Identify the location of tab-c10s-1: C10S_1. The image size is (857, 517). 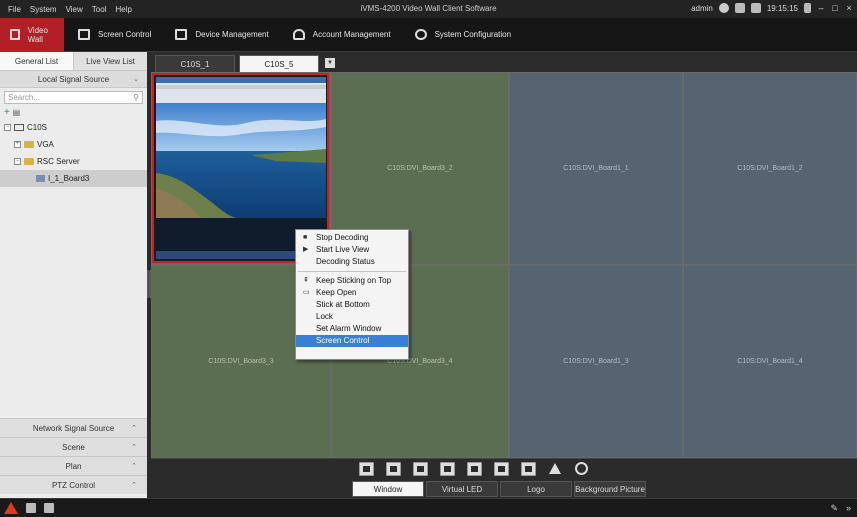
(195, 63).